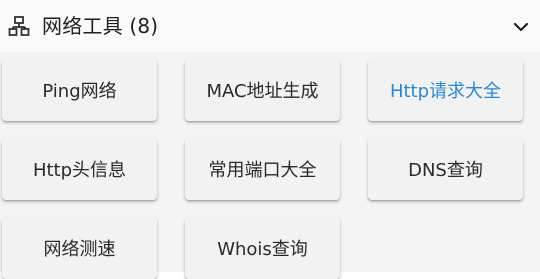  I want to click on tool-speed-test-button: 网络测速, so click(79, 248).